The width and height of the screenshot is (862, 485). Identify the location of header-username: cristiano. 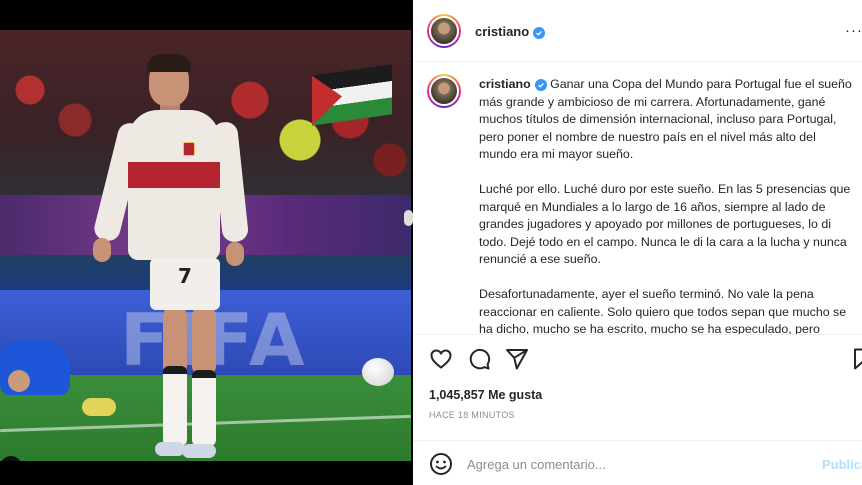
(510, 31).